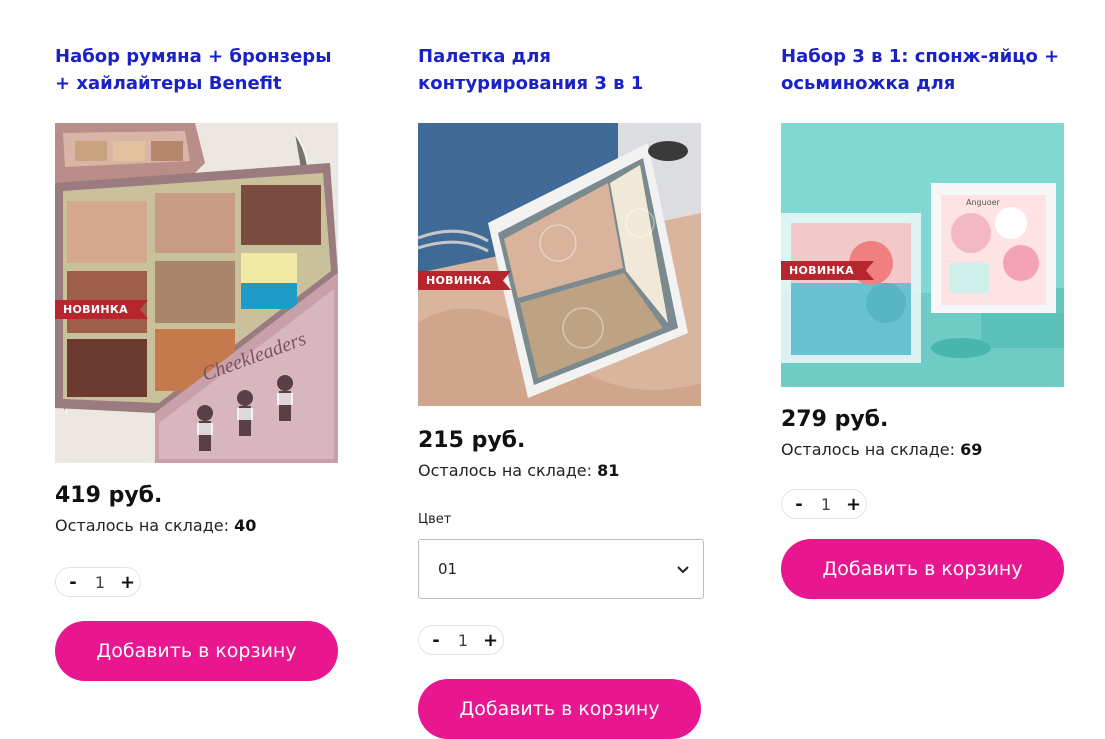 This screenshot has height=739, width=1105. What do you see at coordinates (683, 569) in the screenshot?
I see `chevron-down-icon` at bounding box center [683, 569].